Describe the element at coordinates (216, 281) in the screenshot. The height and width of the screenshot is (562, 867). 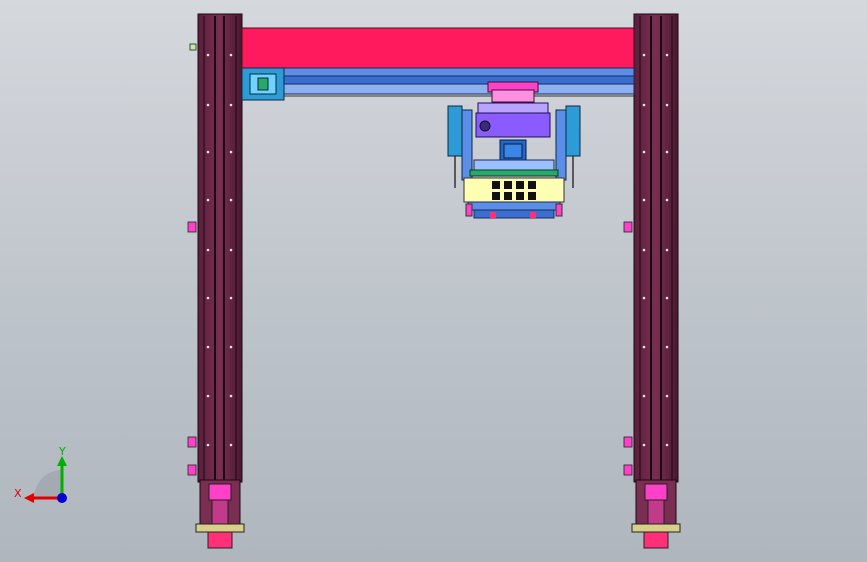
I see `left-column` at that location.